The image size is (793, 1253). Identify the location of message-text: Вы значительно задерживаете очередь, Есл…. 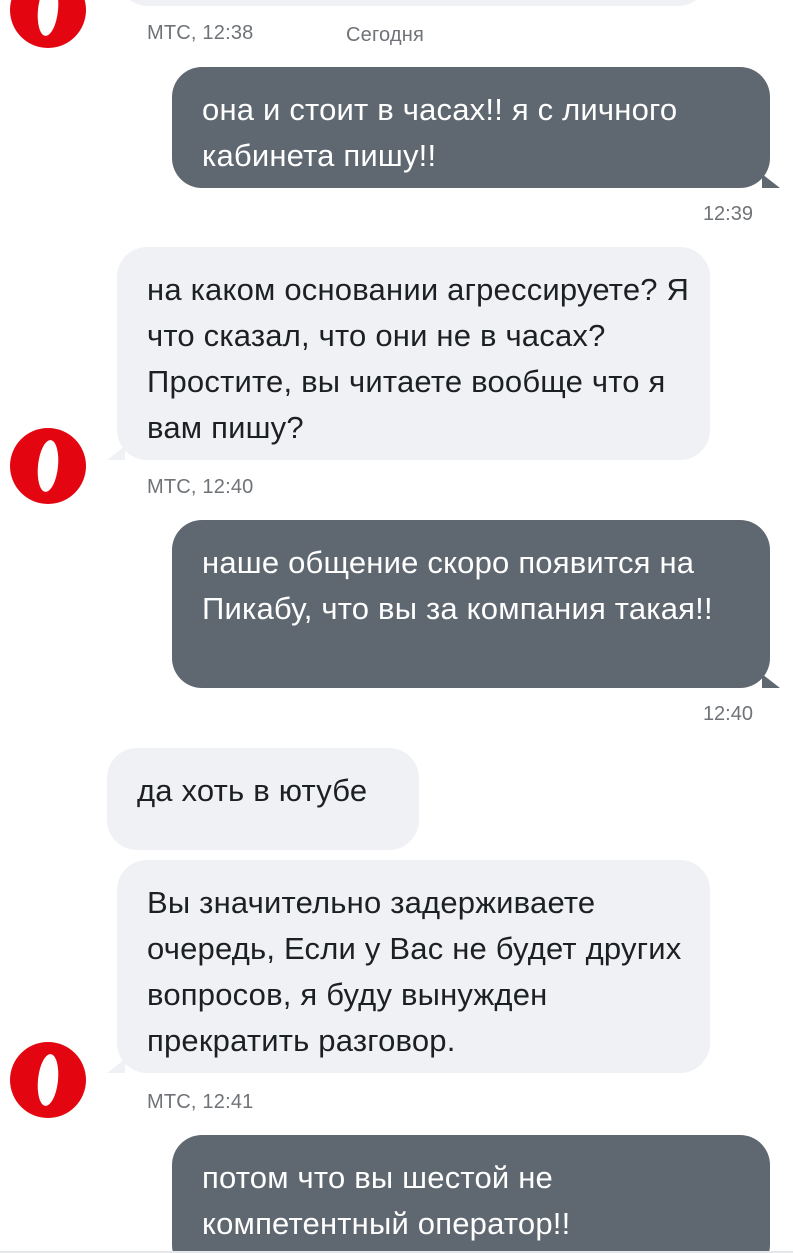
(414, 971).